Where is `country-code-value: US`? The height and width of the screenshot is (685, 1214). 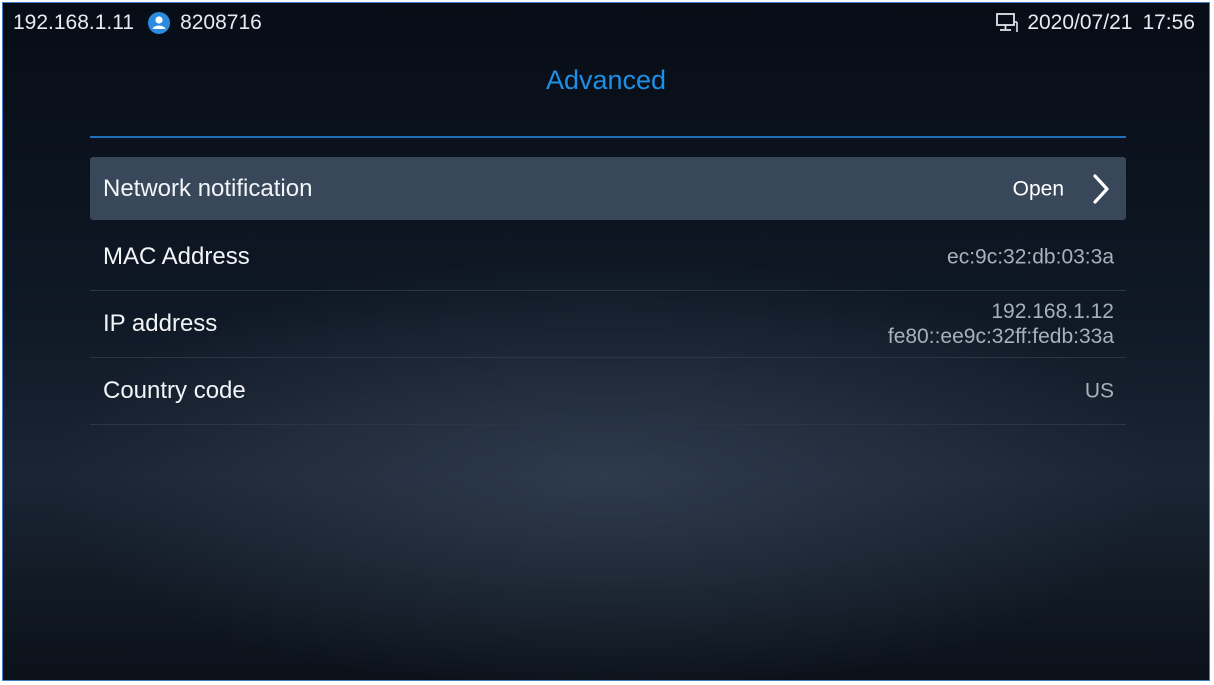 country-code-value: US is located at coordinates (1099, 391).